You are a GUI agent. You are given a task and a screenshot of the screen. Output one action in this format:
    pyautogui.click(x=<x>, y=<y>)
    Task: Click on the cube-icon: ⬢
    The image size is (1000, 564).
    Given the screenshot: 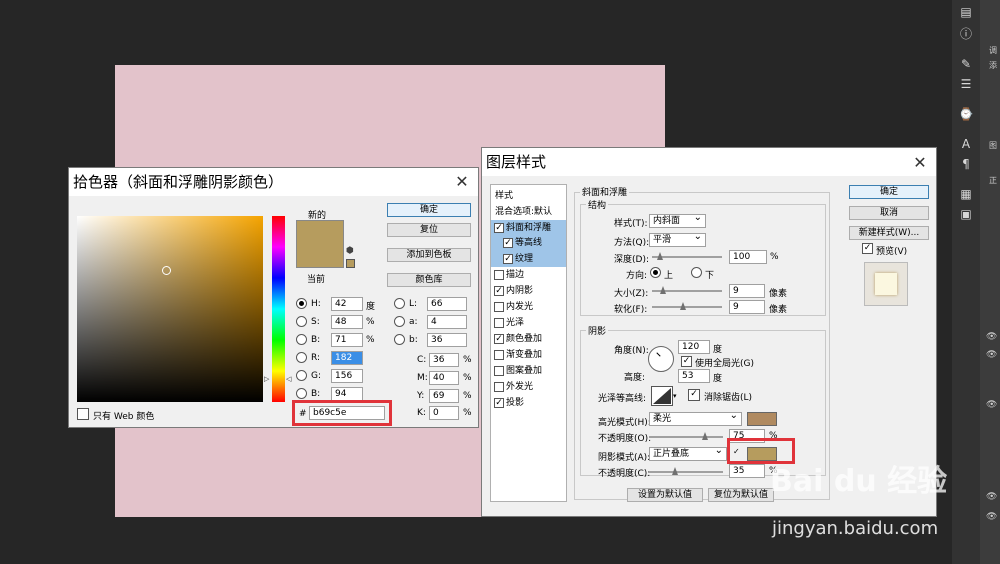 What is the action you would take?
    pyautogui.click(x=350, y=251)
    